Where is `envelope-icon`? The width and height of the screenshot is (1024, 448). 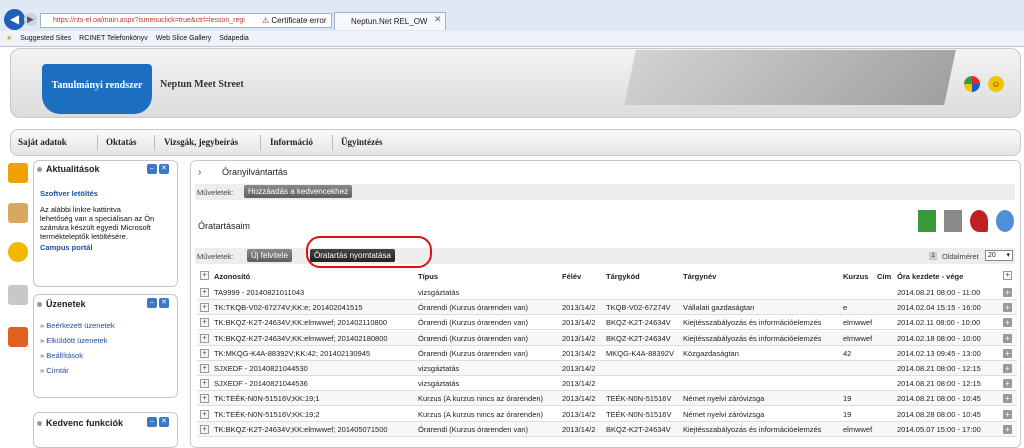 envelope-icon is located at coordinates (18, 213).